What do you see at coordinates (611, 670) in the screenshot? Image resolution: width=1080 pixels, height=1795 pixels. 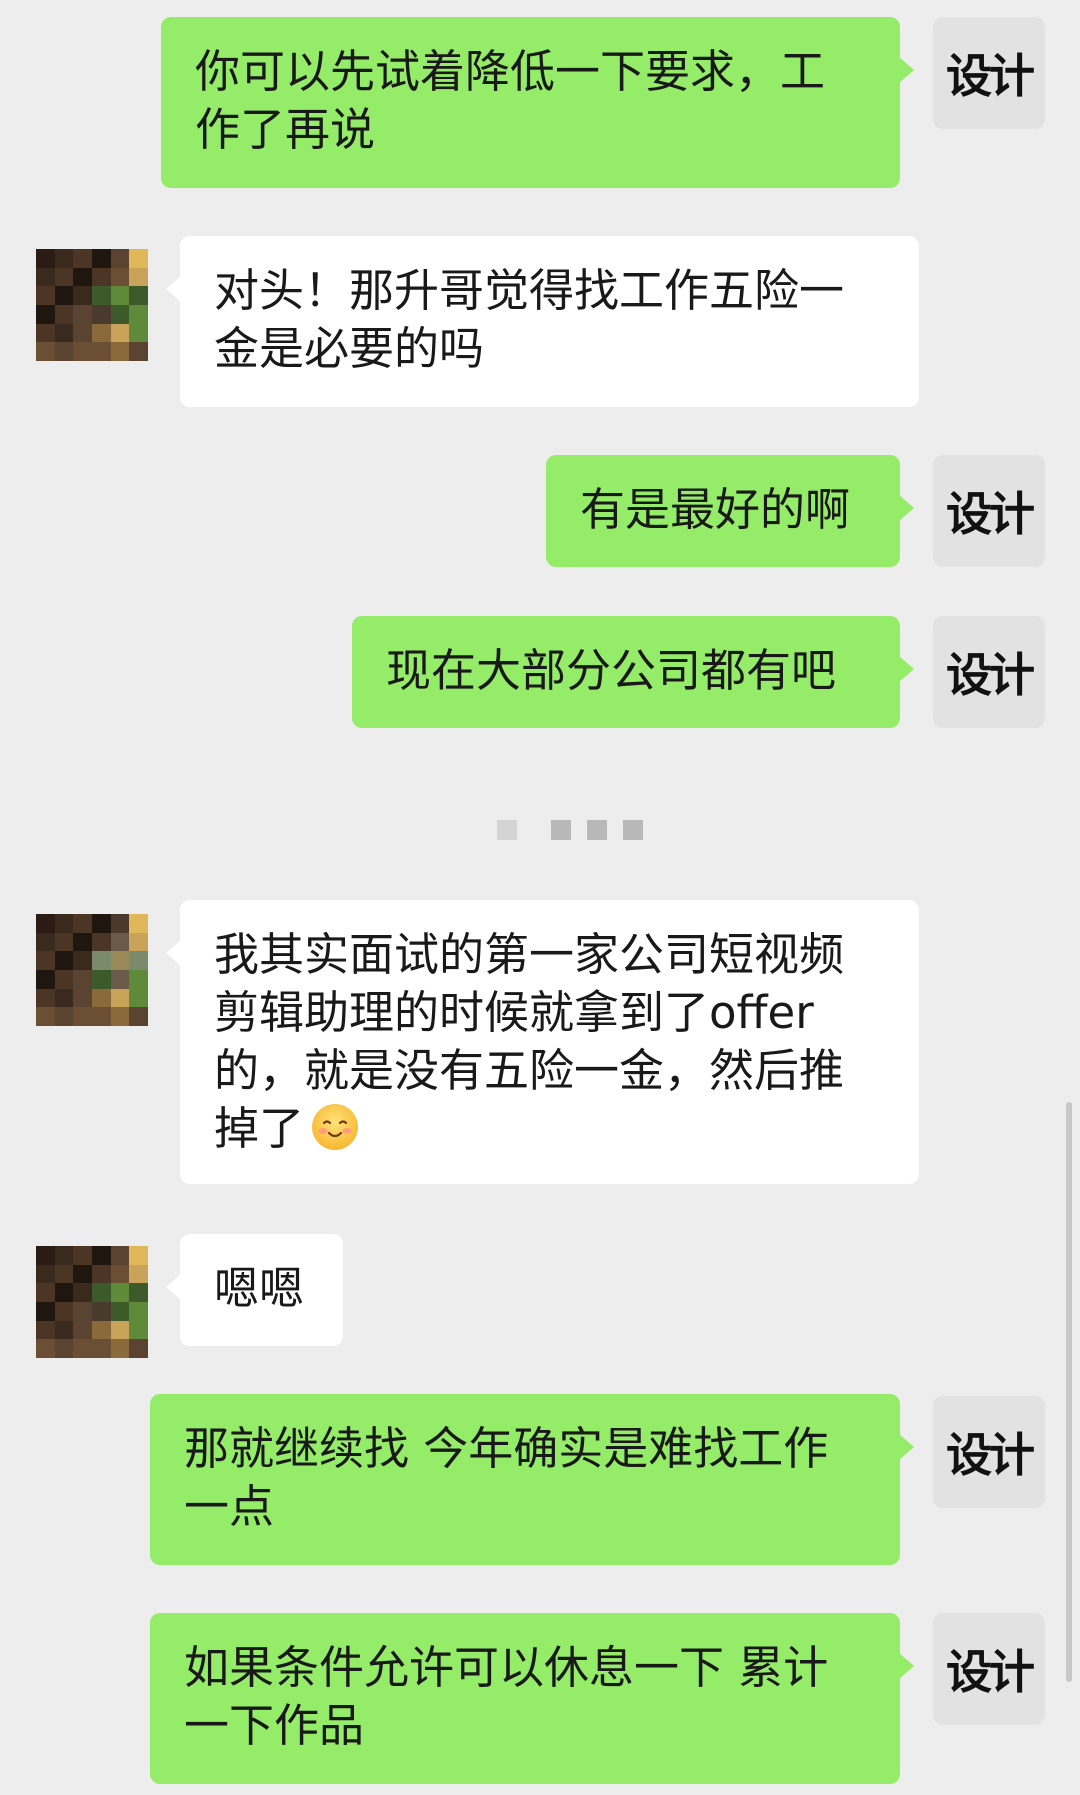 I see `message-text: 现在大部分公司都有吧` at bounding box center [611, 670].